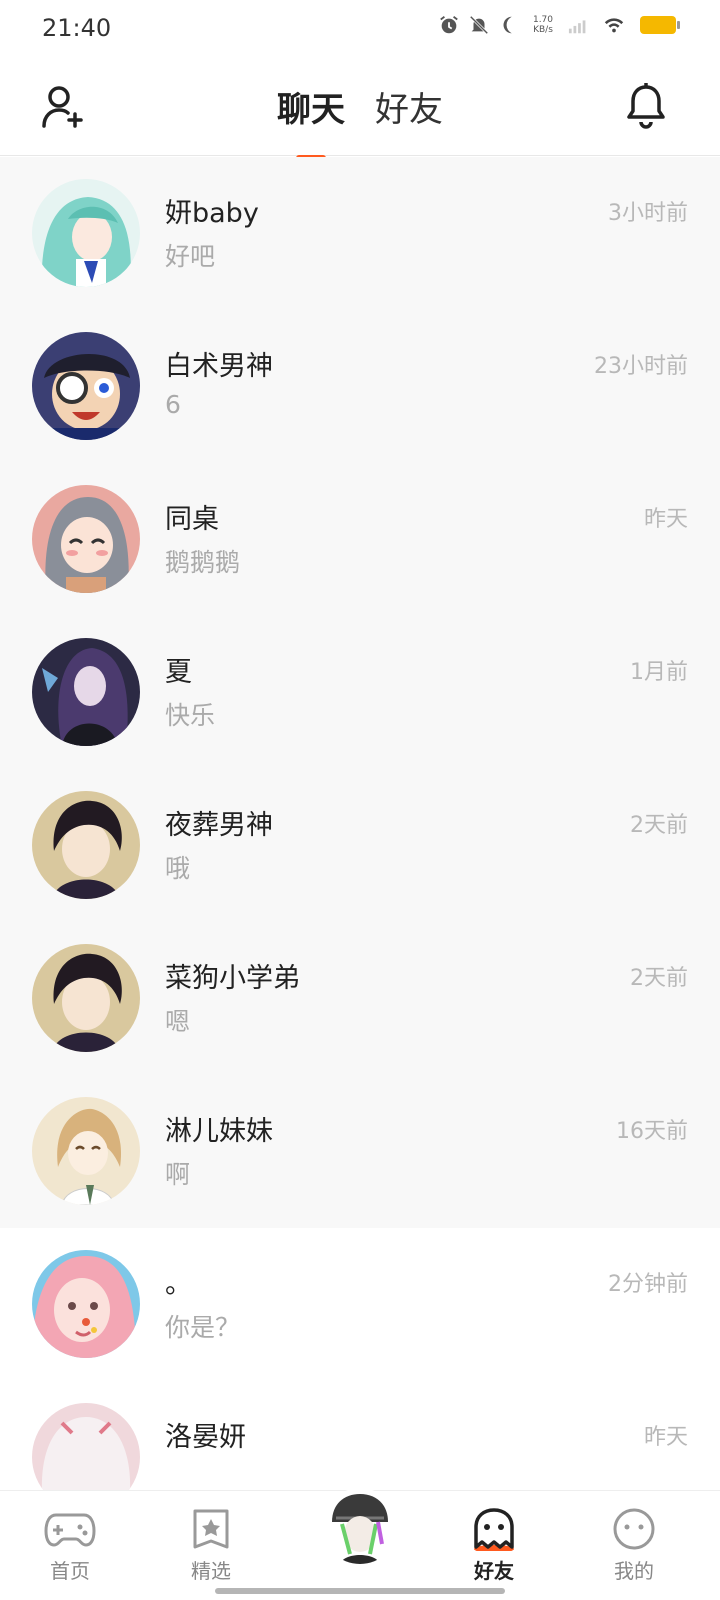  Describe the element at coordinates (648, 213) in the screenshot. I see `chat-time: 3小时前` at that location.